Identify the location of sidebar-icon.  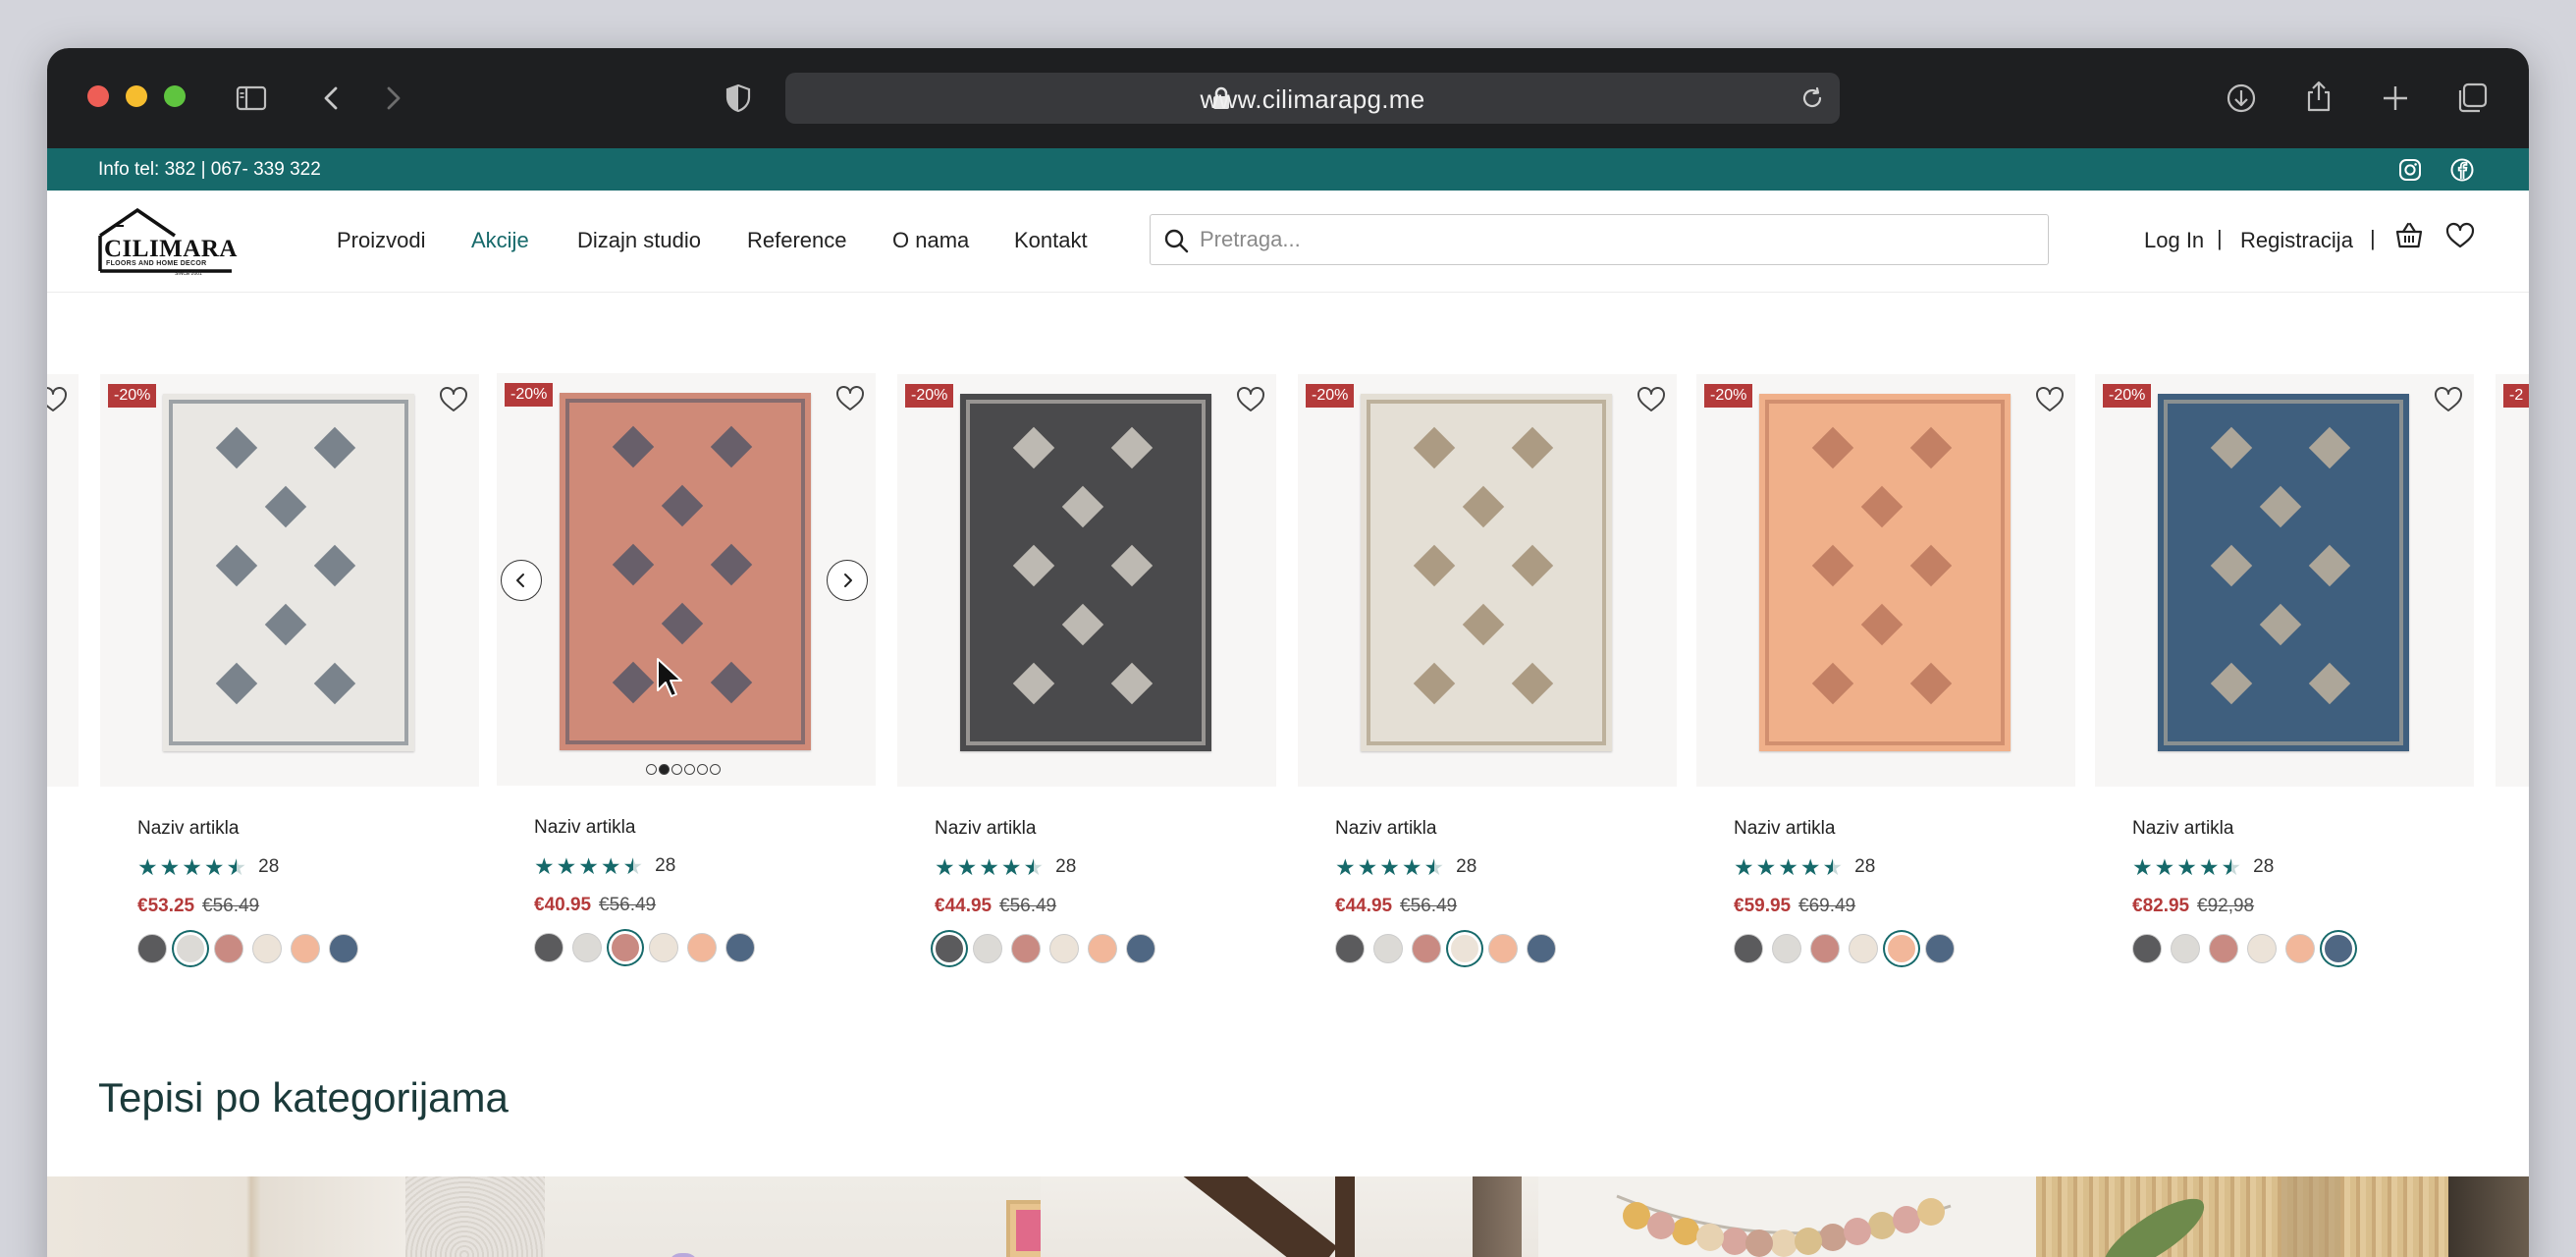
(251, 99).